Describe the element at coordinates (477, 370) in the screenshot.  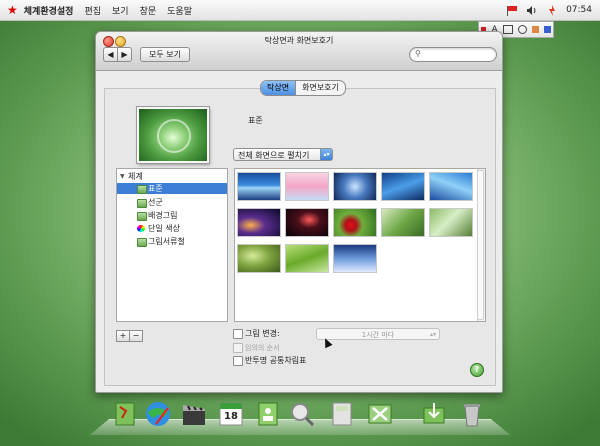
I see `help-button: ?` at that location.